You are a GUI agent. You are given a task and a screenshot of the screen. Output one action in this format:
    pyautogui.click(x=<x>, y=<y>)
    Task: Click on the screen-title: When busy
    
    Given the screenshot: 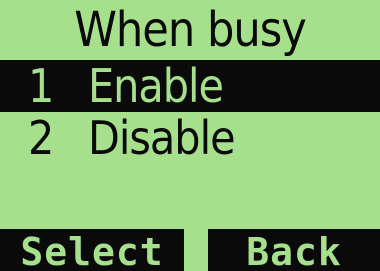 What is the action you would take?
    pyautogui.click(x=190, y=30)
    